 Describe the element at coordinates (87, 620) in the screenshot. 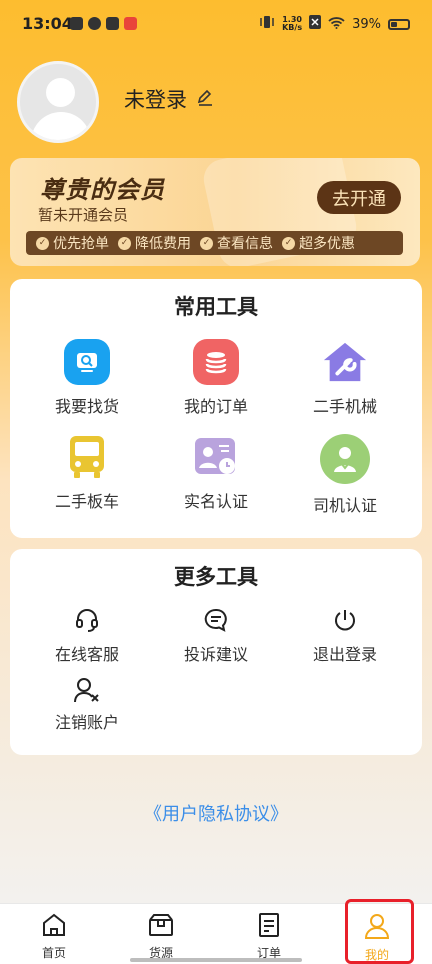

I see `headset-icon` at that location.